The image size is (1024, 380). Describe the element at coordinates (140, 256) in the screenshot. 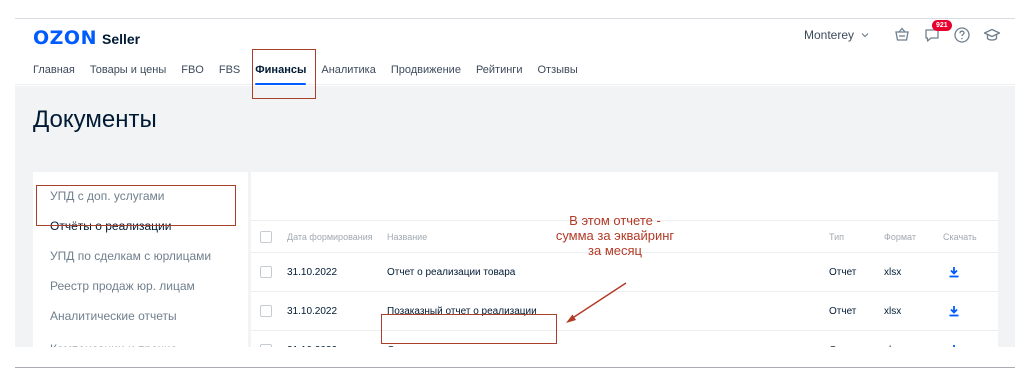

I see `sidebar-item-upd-legal: УПД по сделкам с юрлицами` at that location.